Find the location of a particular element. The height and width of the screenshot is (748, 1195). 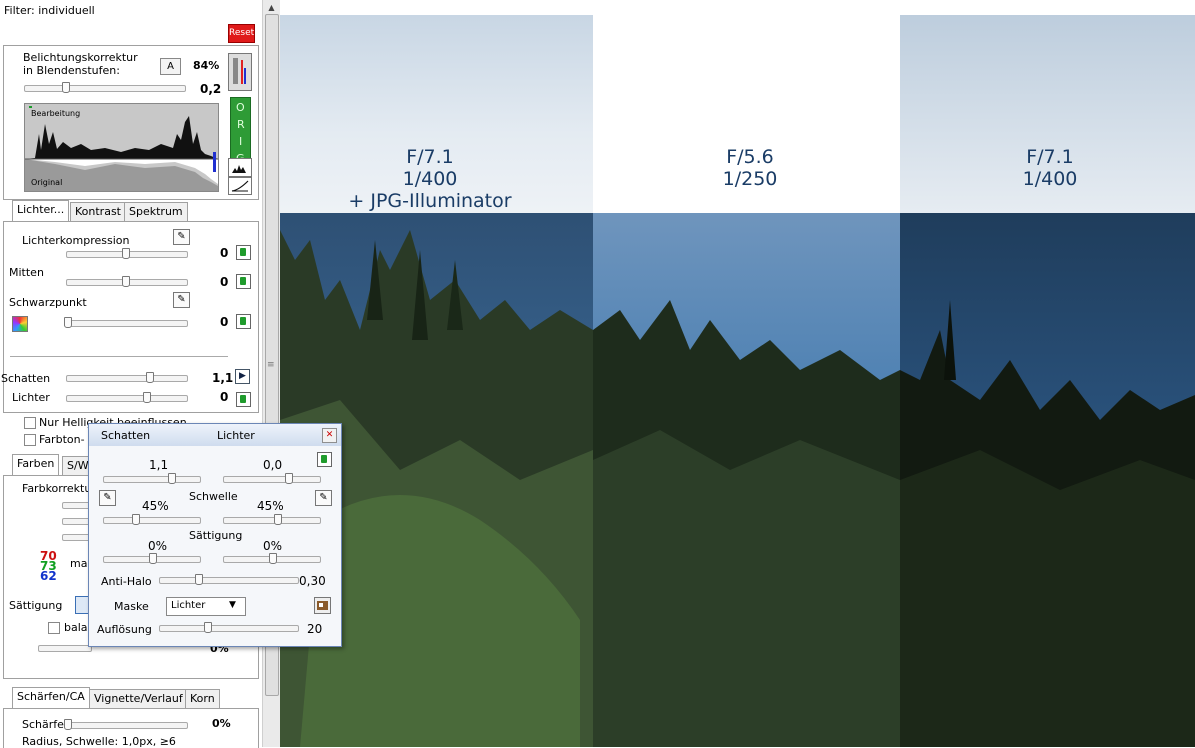

farbton-checkbox is located at coordinates (30, 440).